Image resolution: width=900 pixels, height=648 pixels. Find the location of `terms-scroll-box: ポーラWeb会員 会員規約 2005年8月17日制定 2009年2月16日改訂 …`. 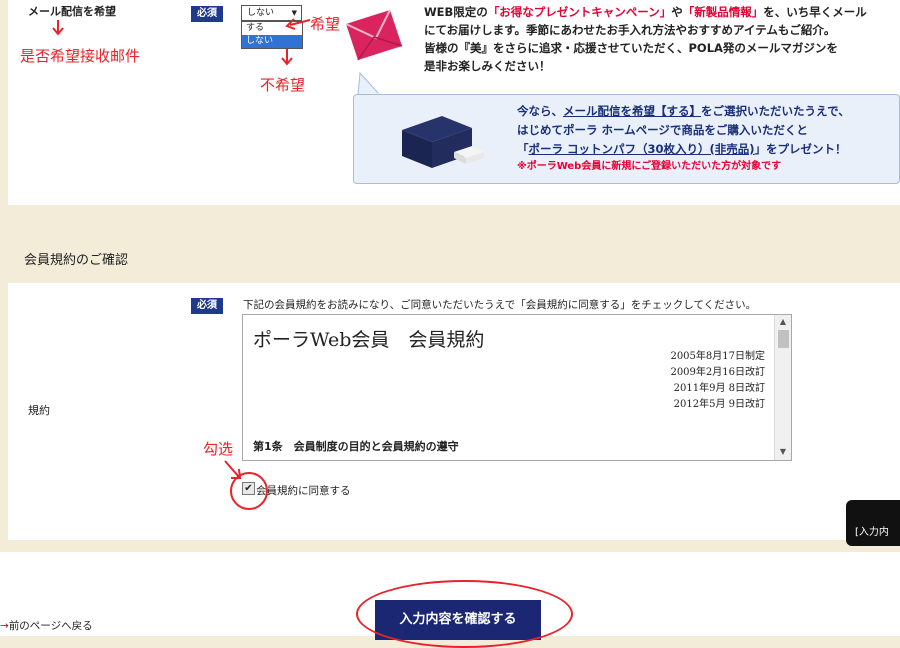

terms-scroll-box: ポーラWeb会員 会員規約 2005年8月17日制定 2009年2月16日改訂 … is located at coordinates (517, 387).